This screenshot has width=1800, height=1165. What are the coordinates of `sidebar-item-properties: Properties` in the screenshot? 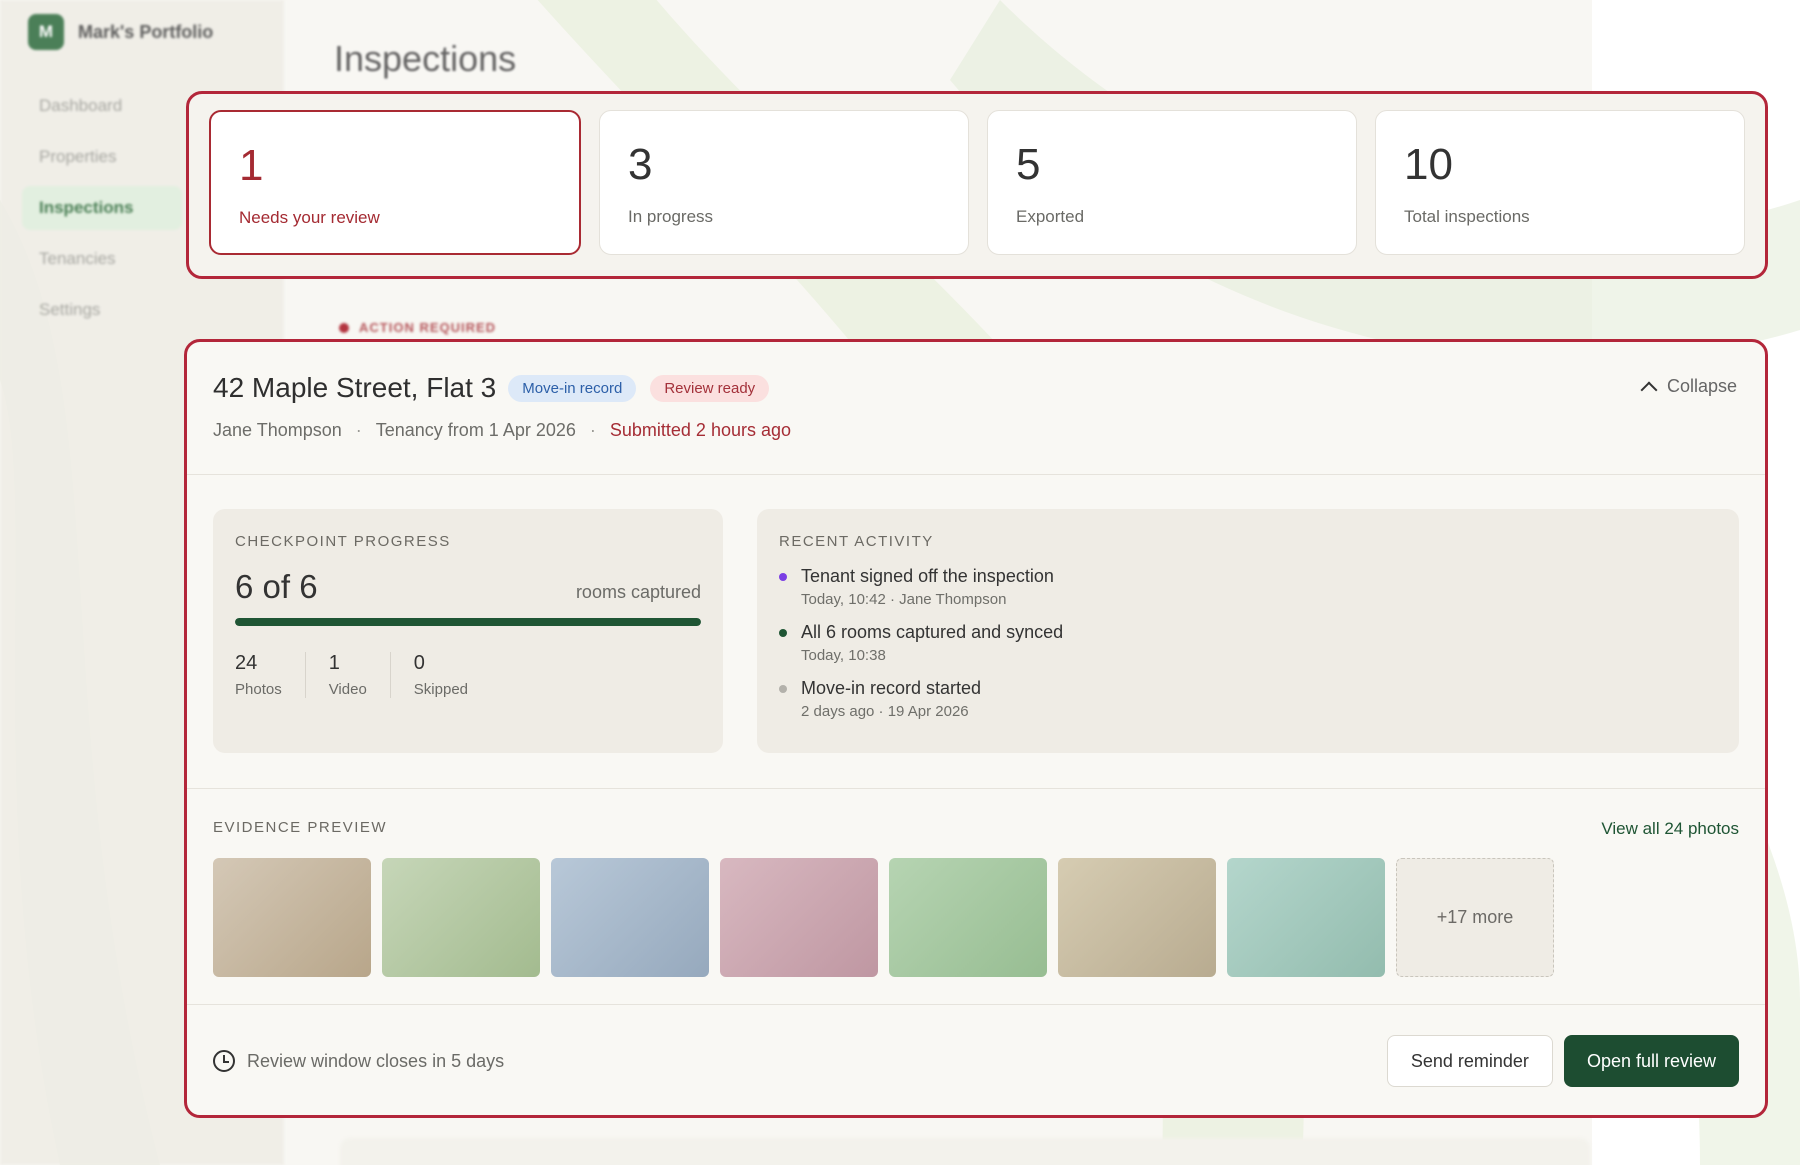 It's located at (102, 157).